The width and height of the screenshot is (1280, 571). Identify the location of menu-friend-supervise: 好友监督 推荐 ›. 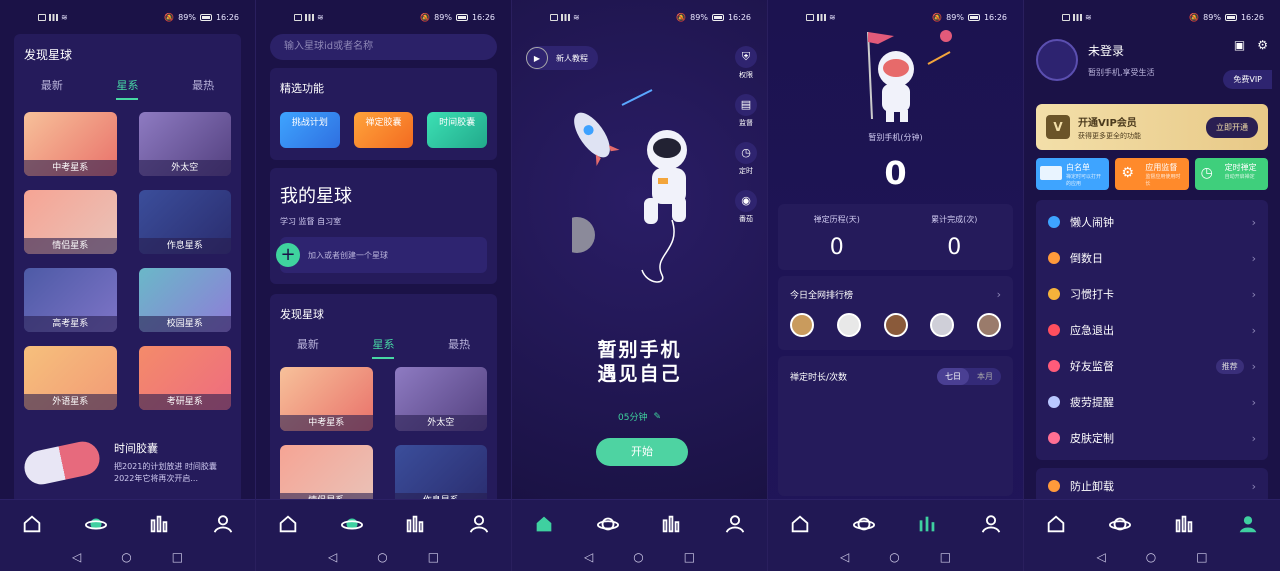
(1152, 366).